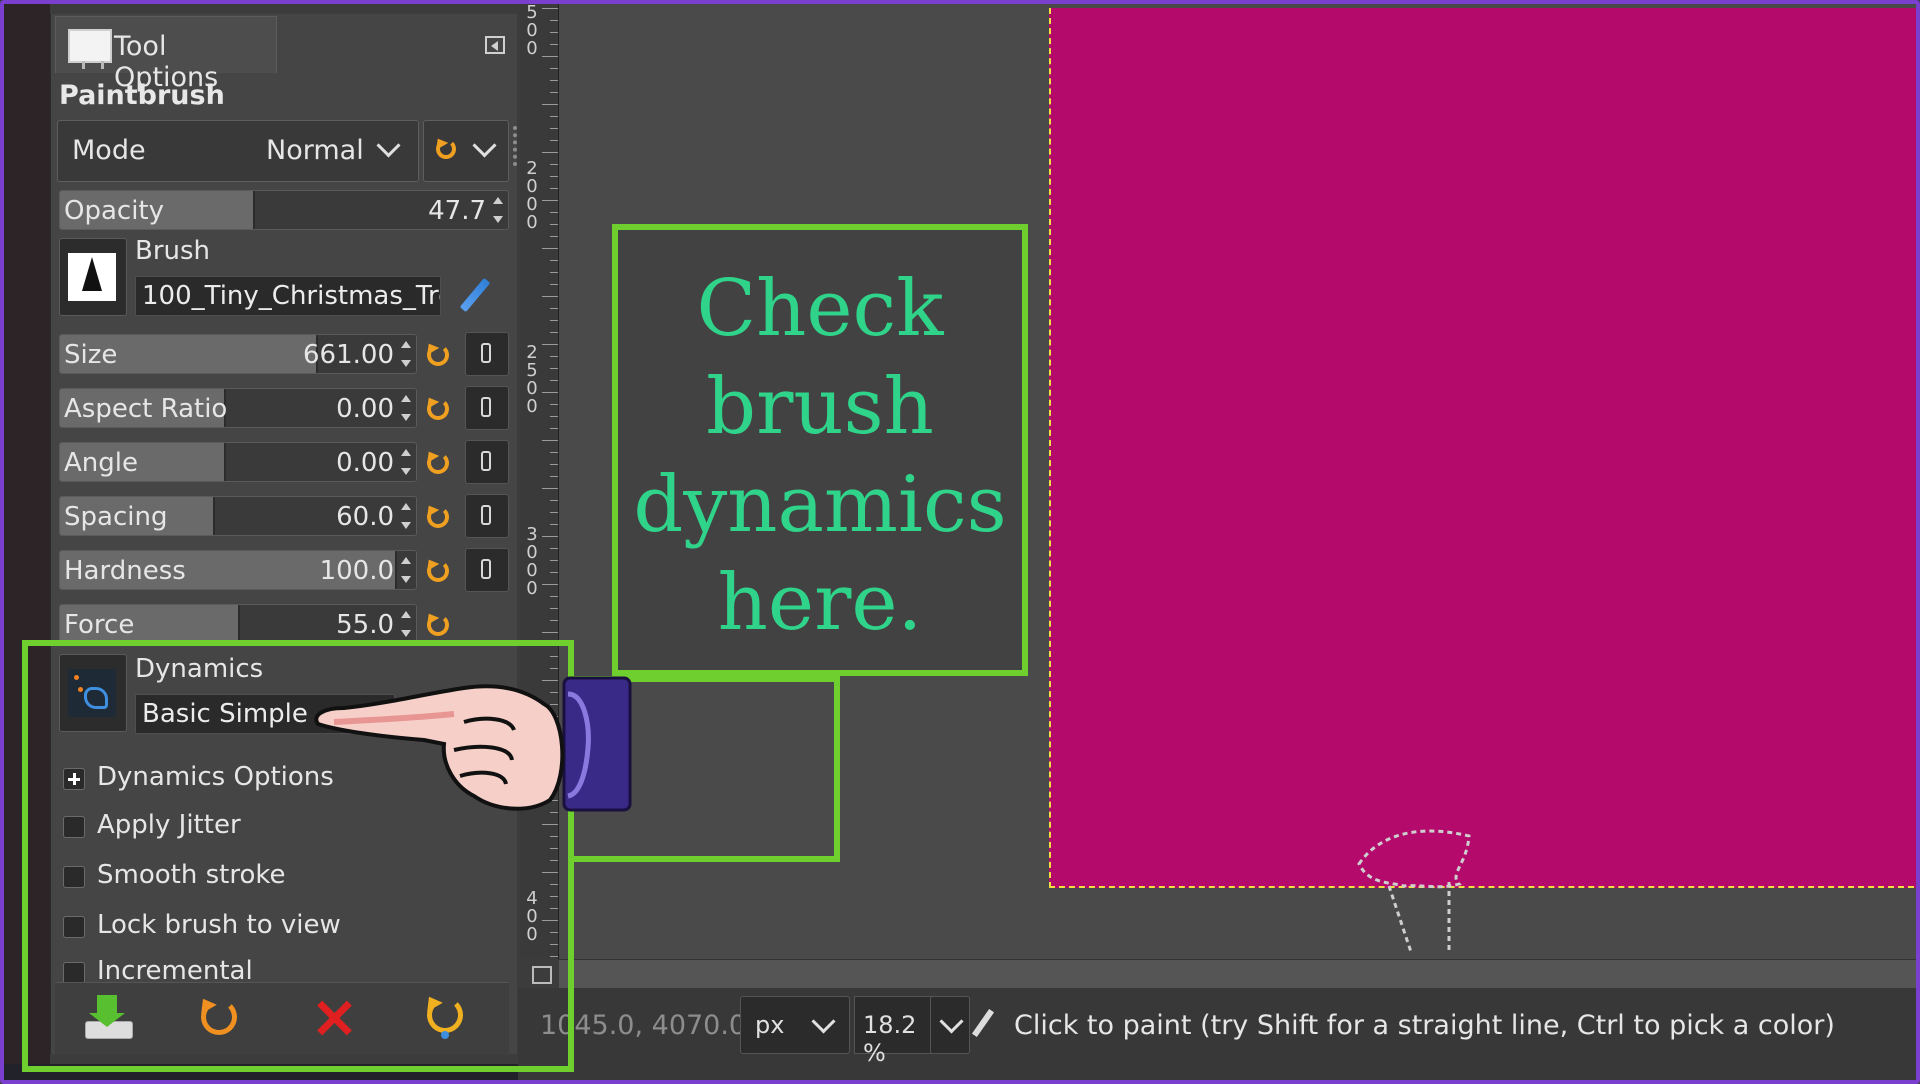 The image size is (1920, 1084). I want to click on brush-preview-button, so click(93, 277).